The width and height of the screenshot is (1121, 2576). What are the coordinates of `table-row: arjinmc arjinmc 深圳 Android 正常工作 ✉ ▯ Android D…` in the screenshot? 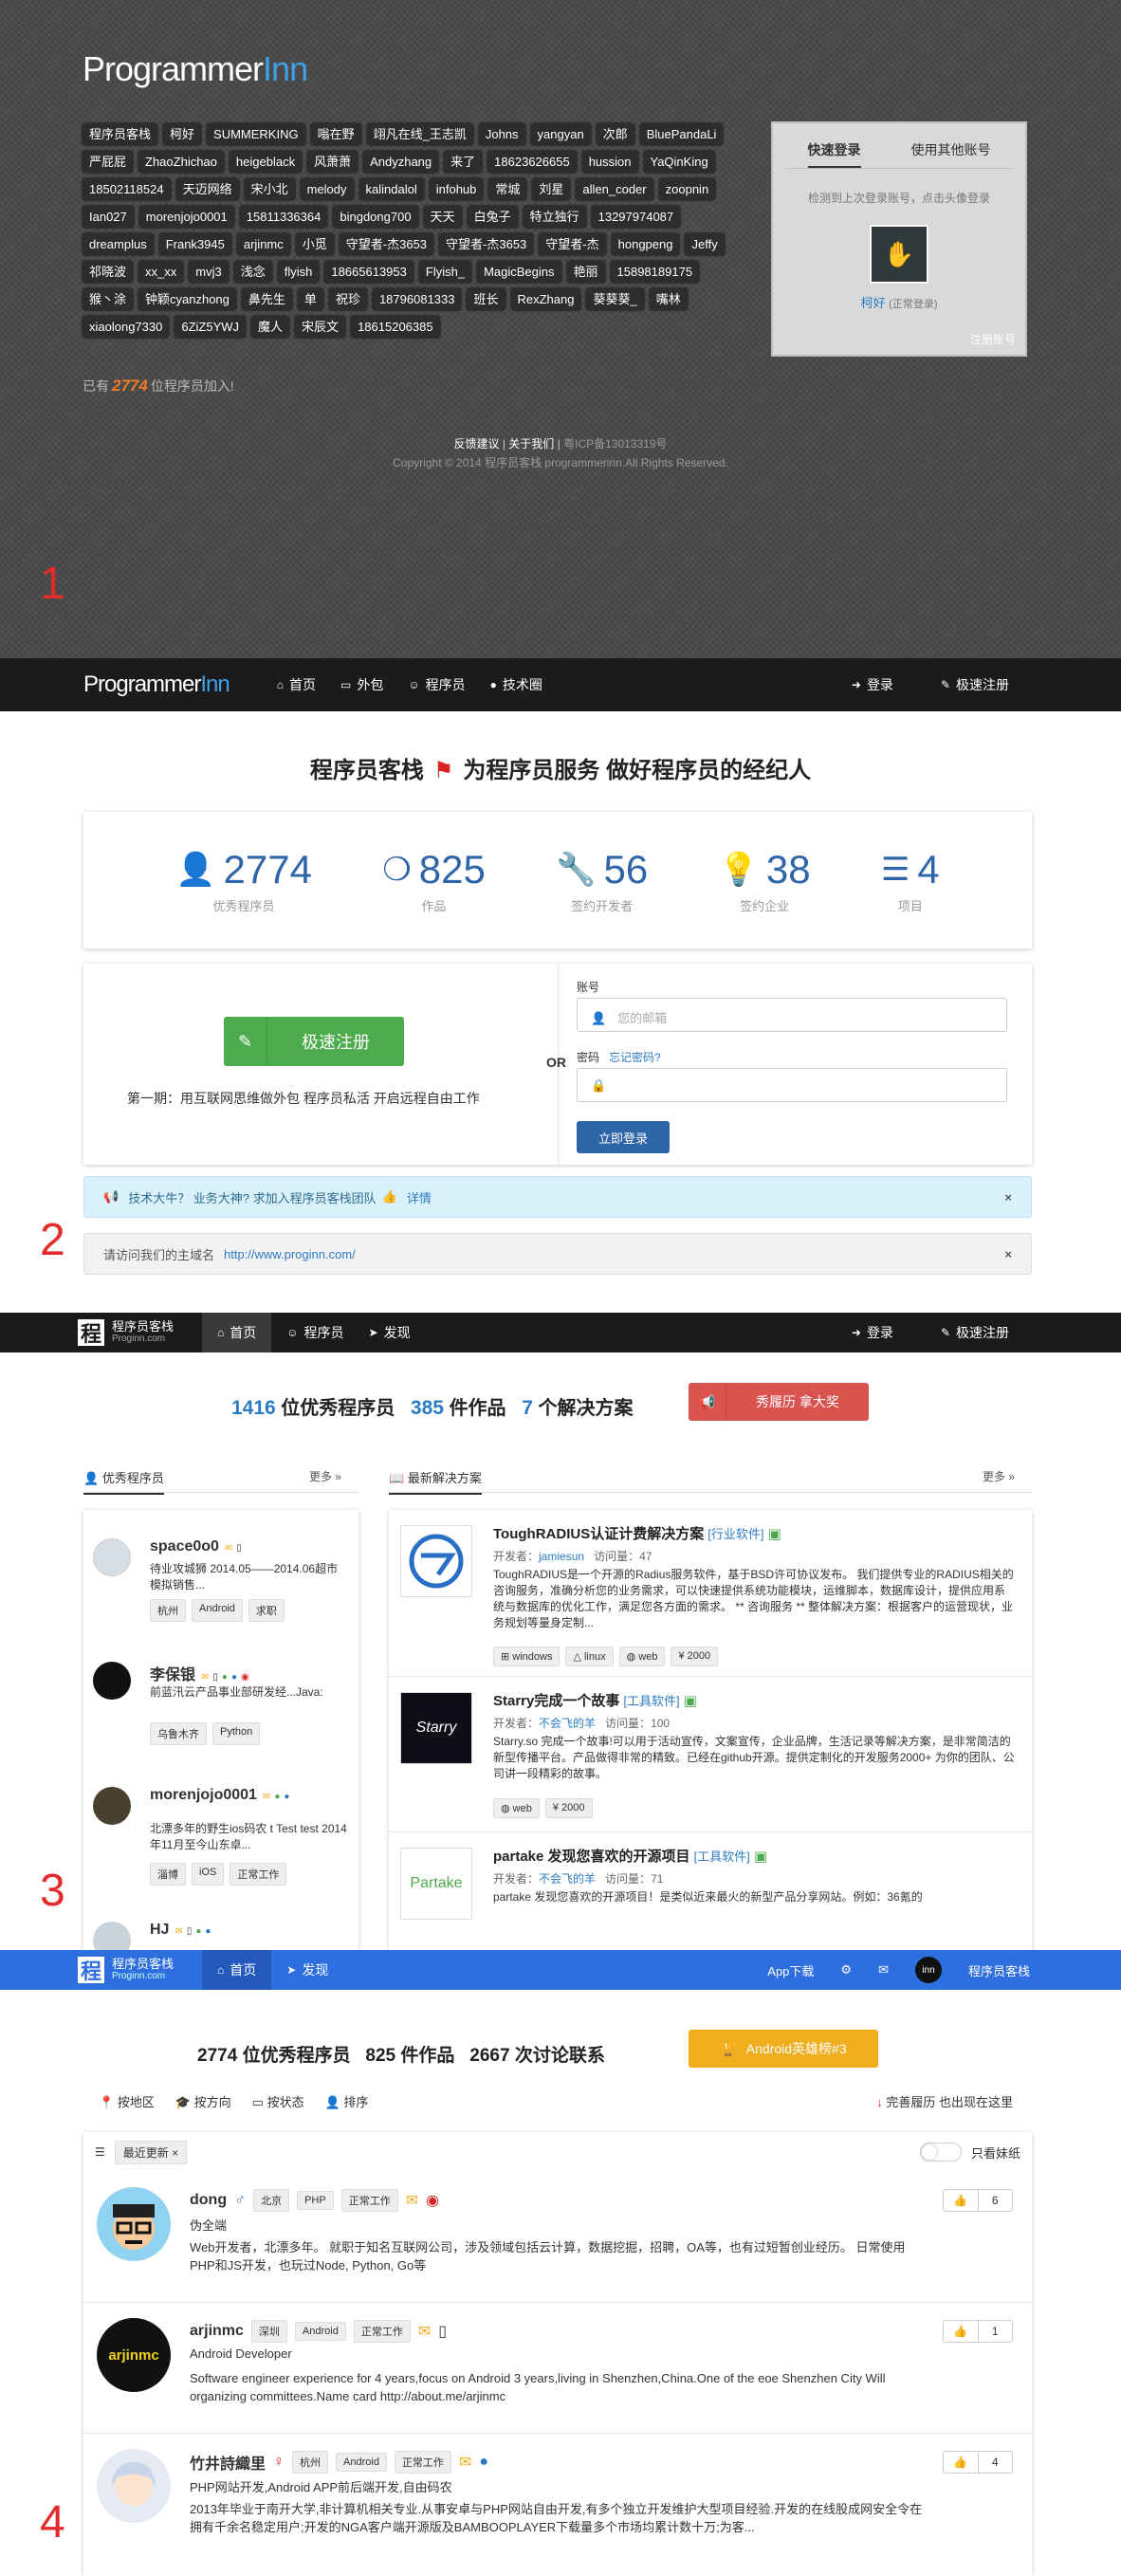 It's located at (557, 2368).